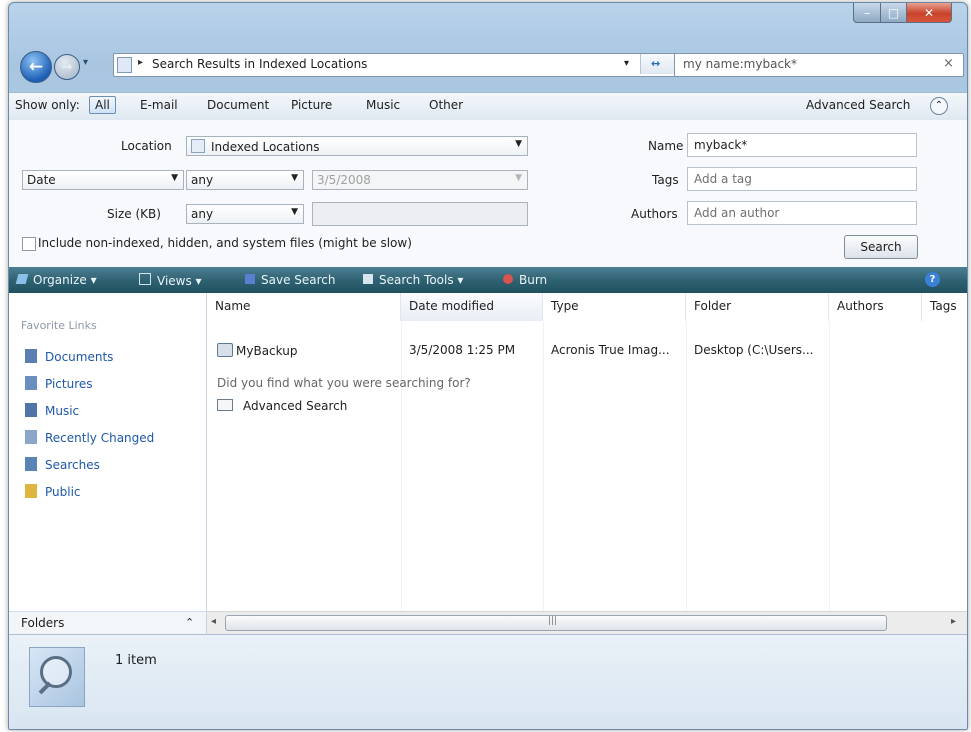 Image resolution: width=971 pixels, height=732 pixels. Describe the element at coordinates (60, 280) in the screenshot. I see `organize-label: Organize` at that location.